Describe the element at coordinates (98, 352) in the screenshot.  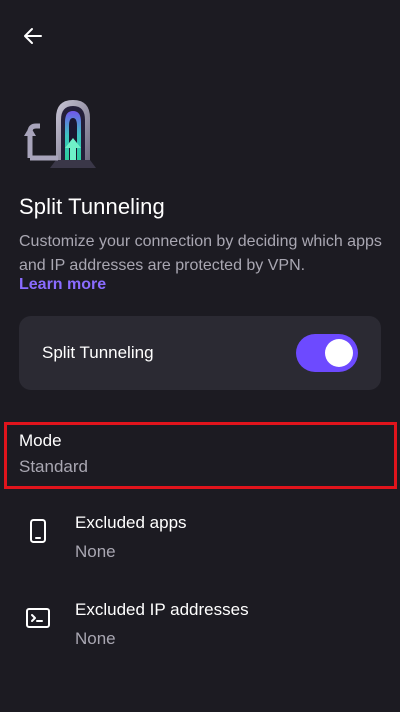
I see `split-tunneling-toggle-label: Split Tunneling` at that location.